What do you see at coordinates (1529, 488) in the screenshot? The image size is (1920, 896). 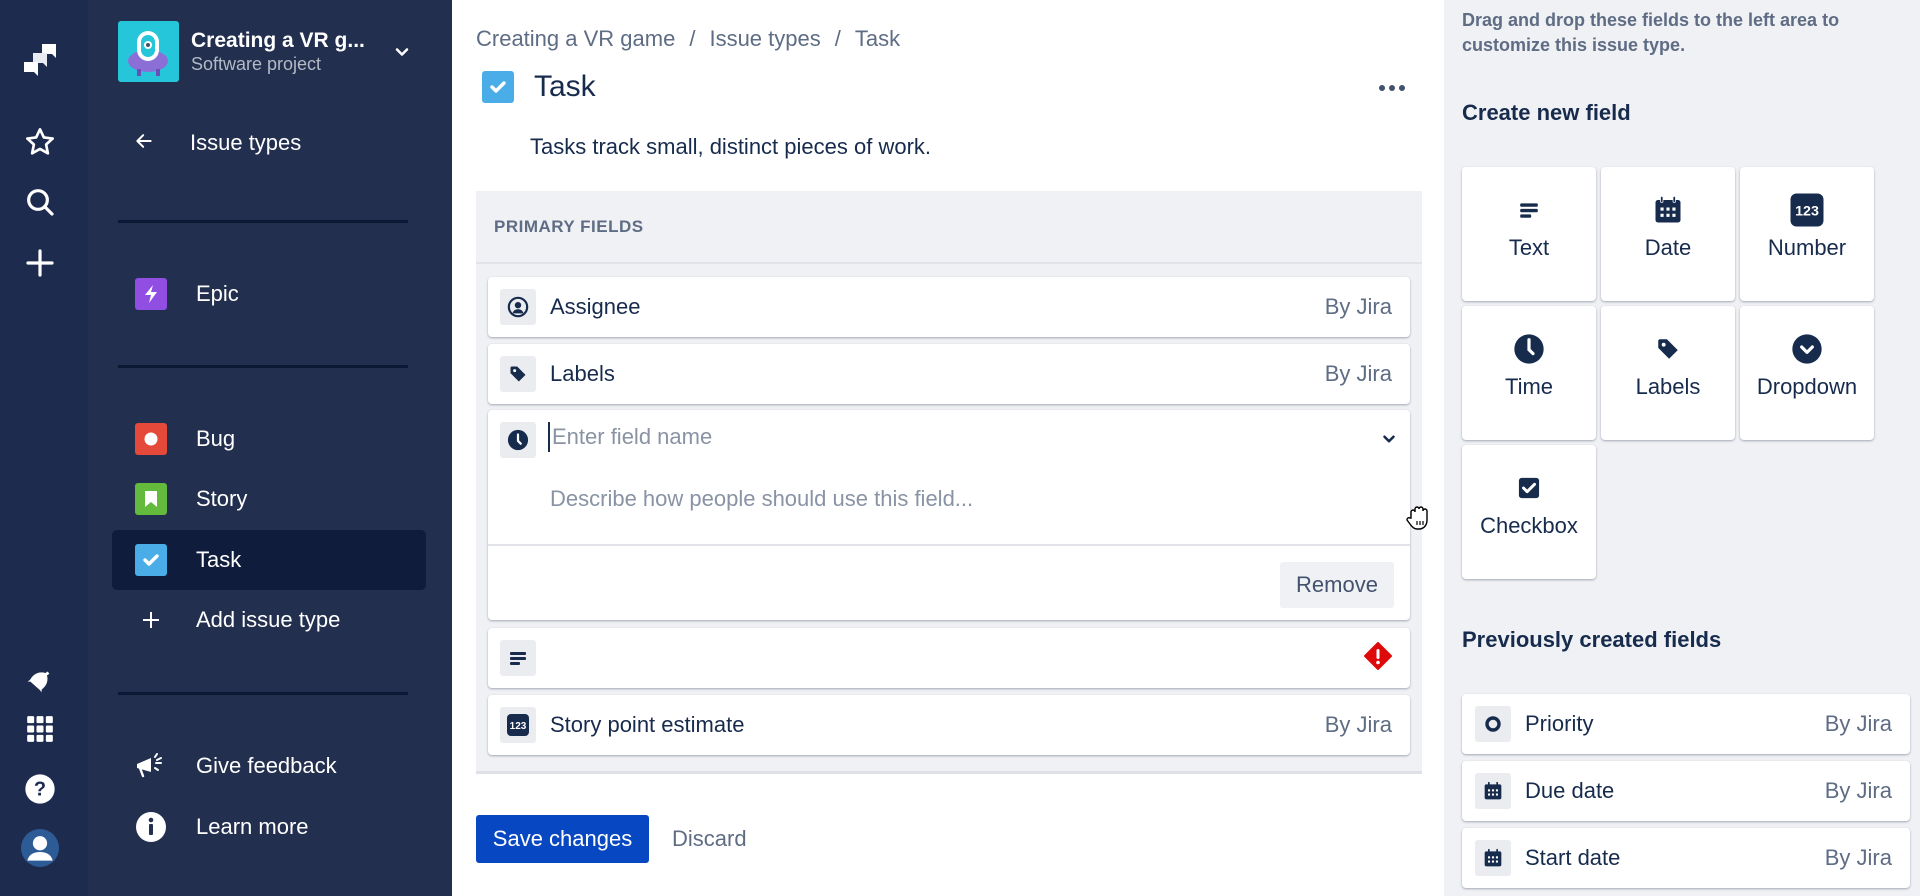 I see `checkbox-icon` at bounding box center [1529, 488].